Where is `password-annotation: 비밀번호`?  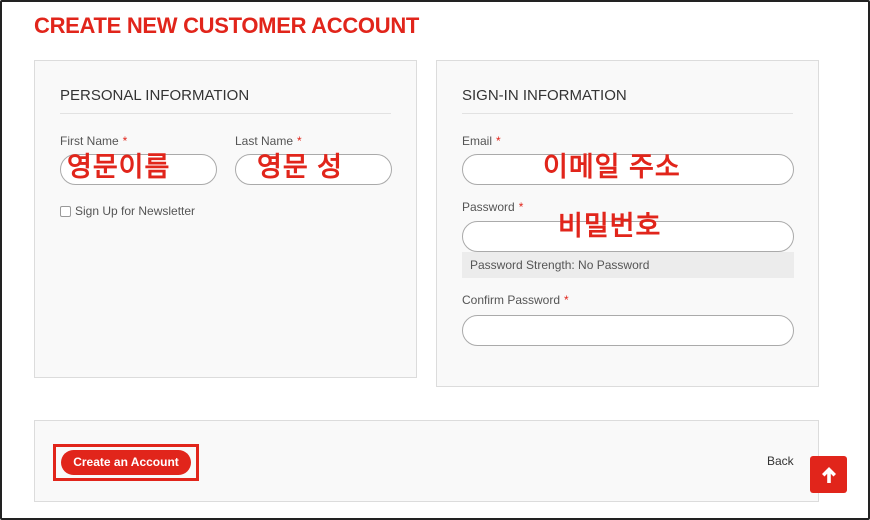
password-annotation: 비밀번호 is located at coordinates (610, 226).